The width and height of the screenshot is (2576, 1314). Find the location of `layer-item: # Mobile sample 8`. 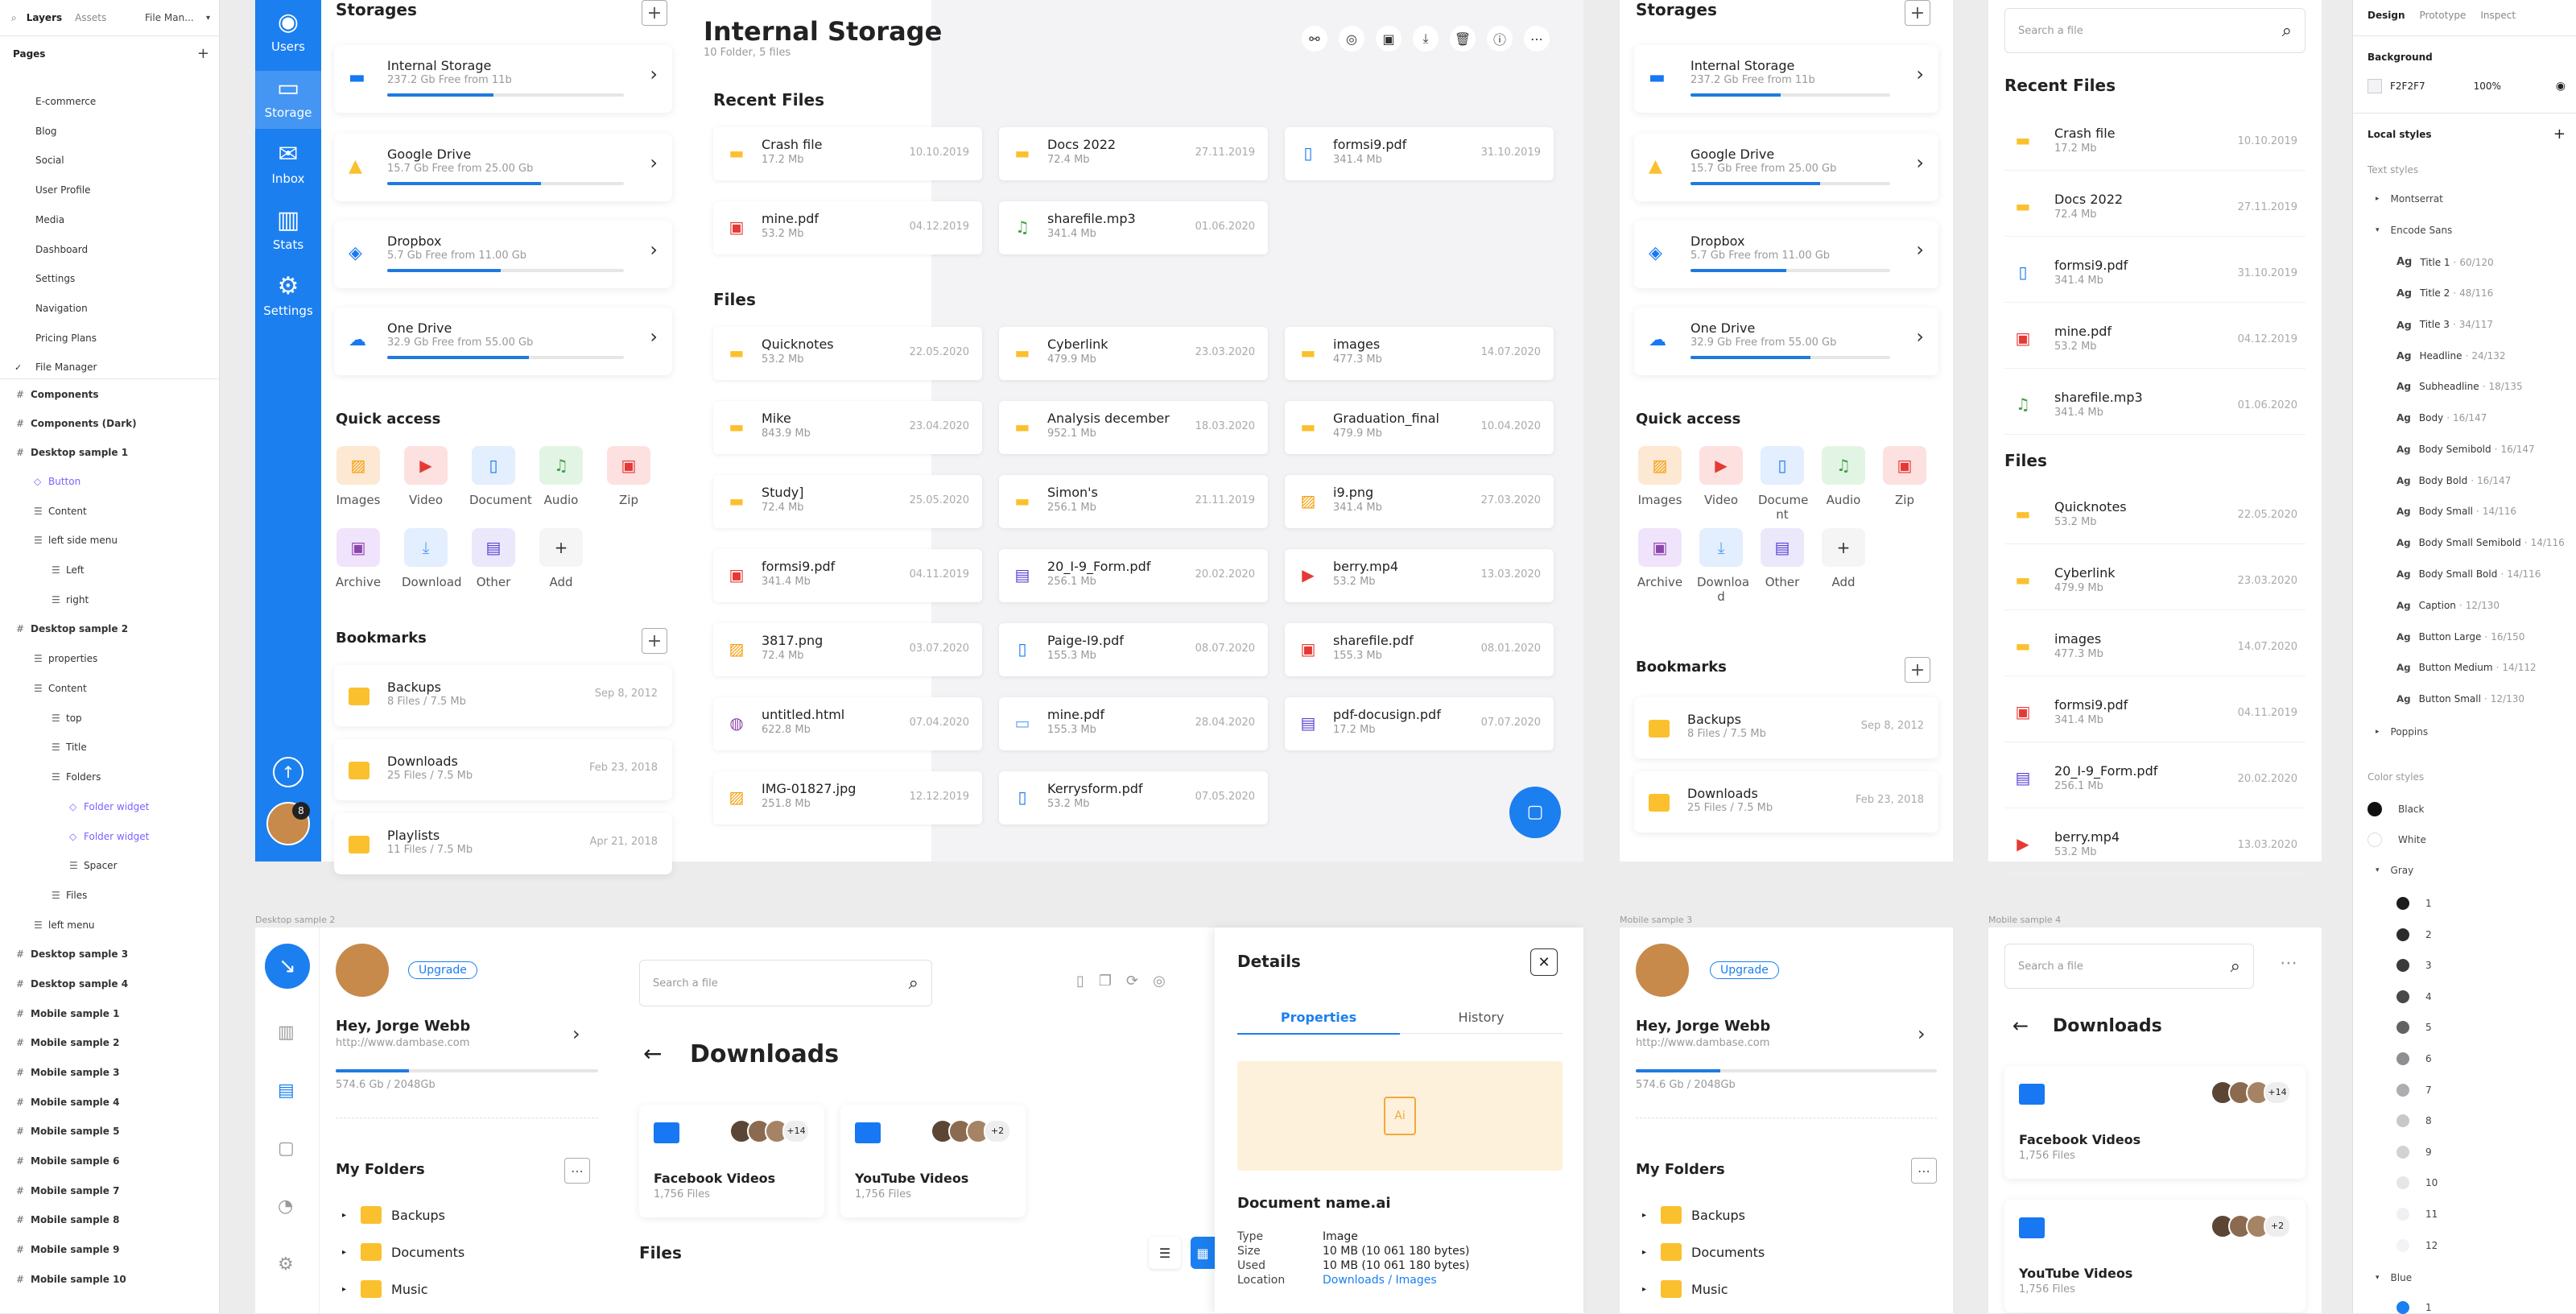

layer-item: # Mobile sample 8 is located at coordinates (110, 1219).